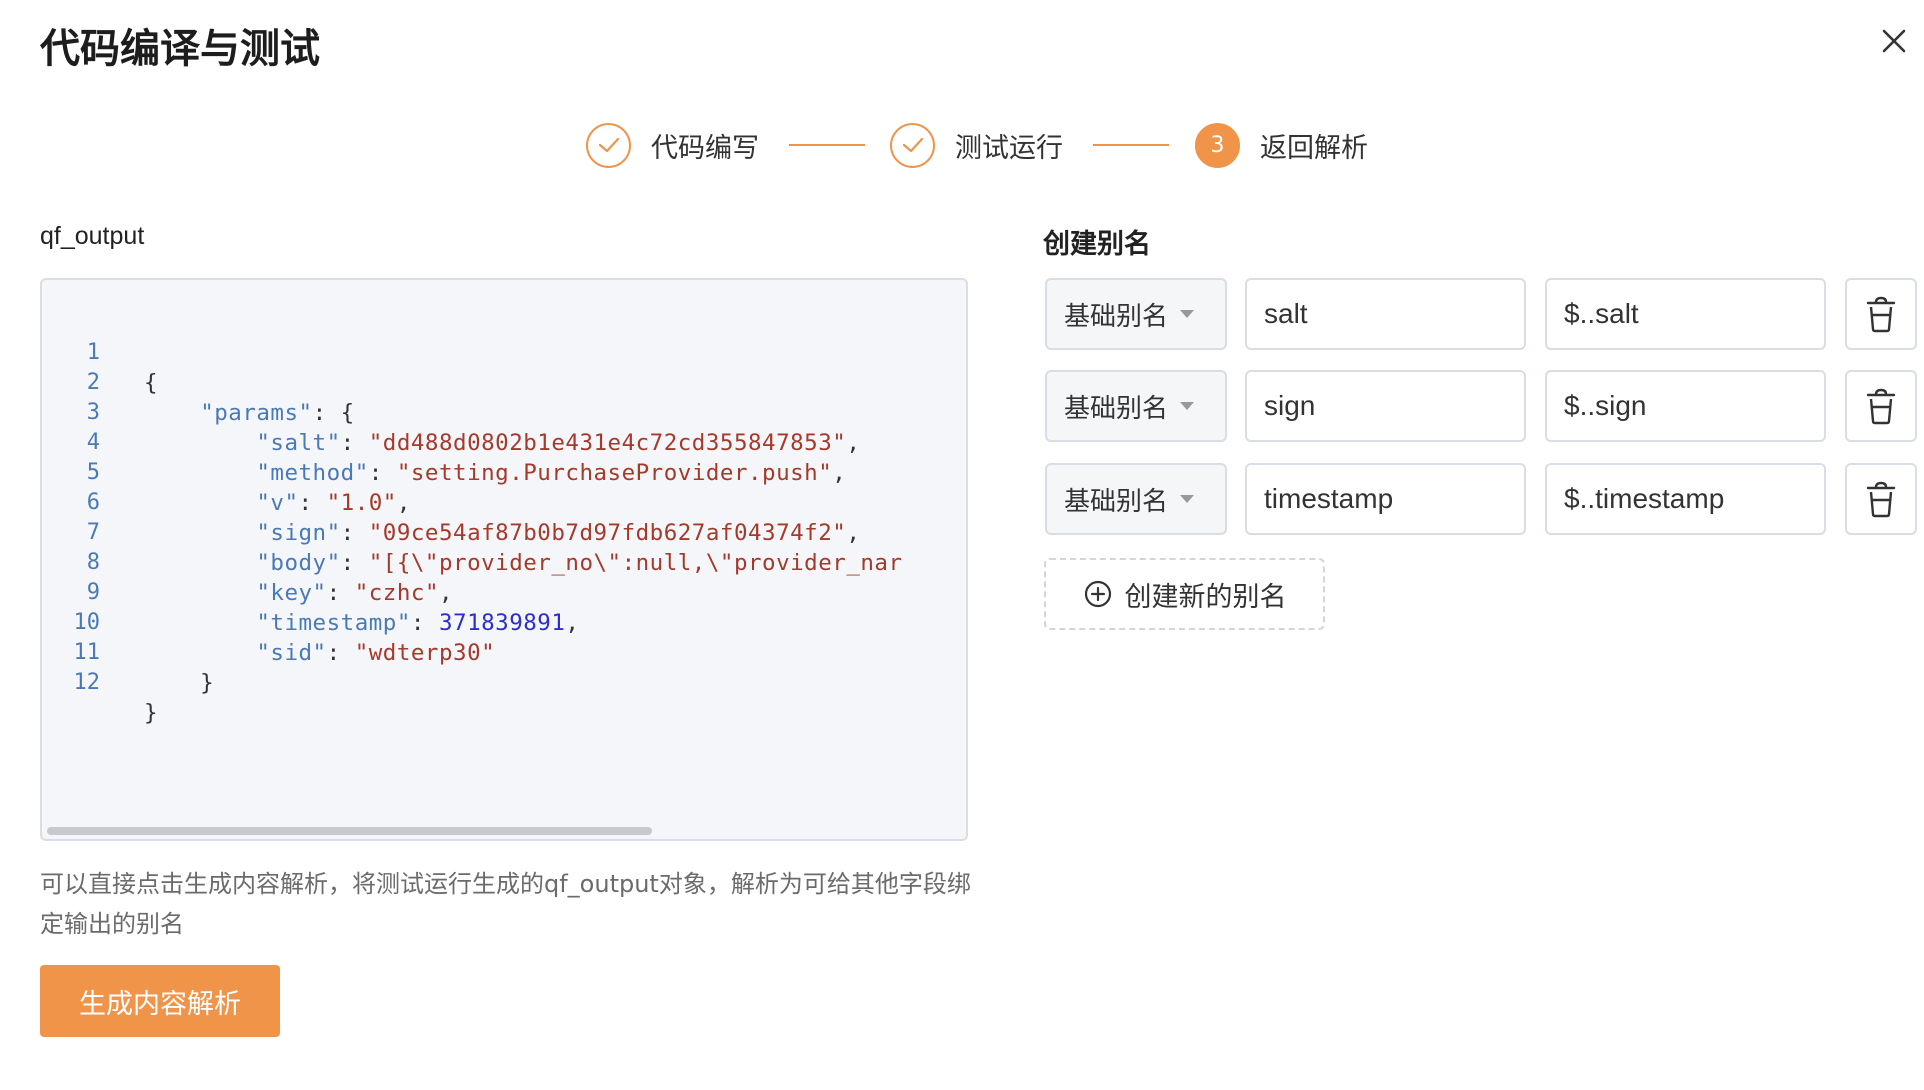 The height and width of the screenshot is (1090, 1924). I want to click on step-test-run: 测试运行, so click(976, 145).